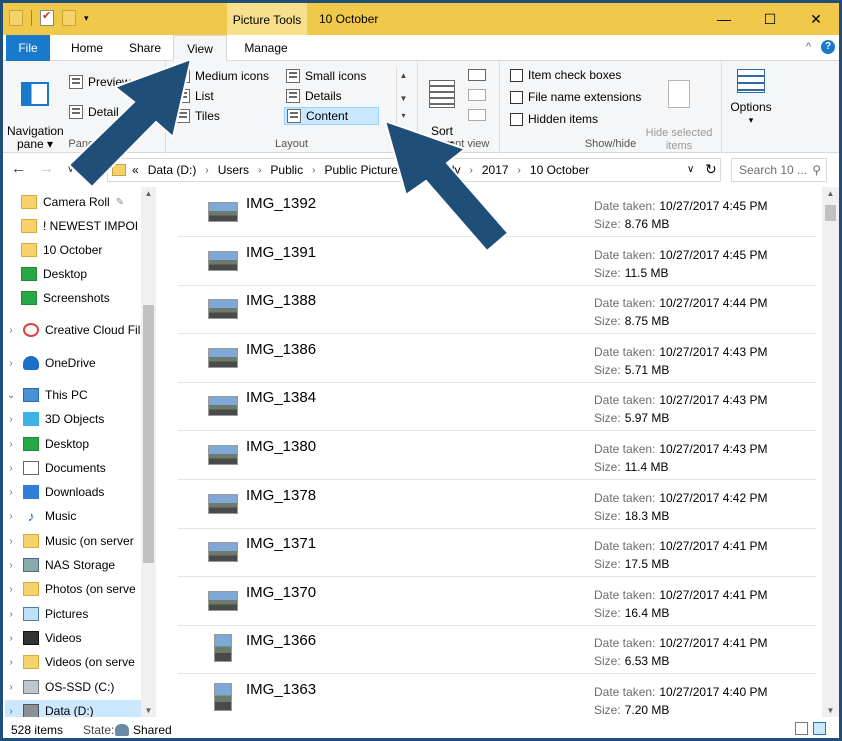  I want to click on nav-item: › NAS Storage, so click(60, 565).